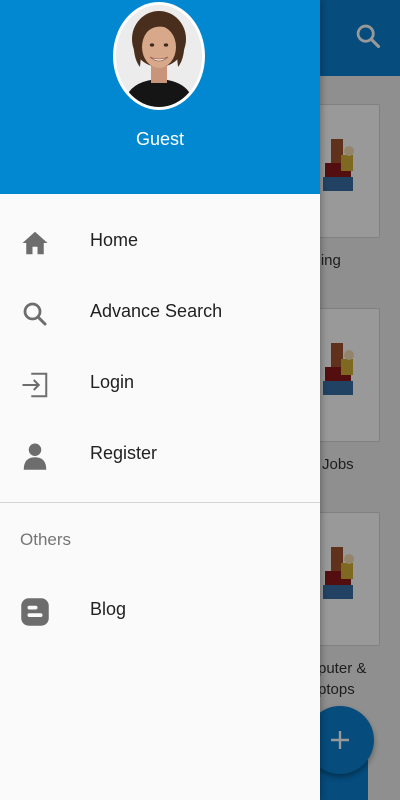 This screenshot has width=400, height=800. What do you see at coordinates (160, 139) in the screenshot?
I see `user-name: Guest` at bounding box center [160, 139].